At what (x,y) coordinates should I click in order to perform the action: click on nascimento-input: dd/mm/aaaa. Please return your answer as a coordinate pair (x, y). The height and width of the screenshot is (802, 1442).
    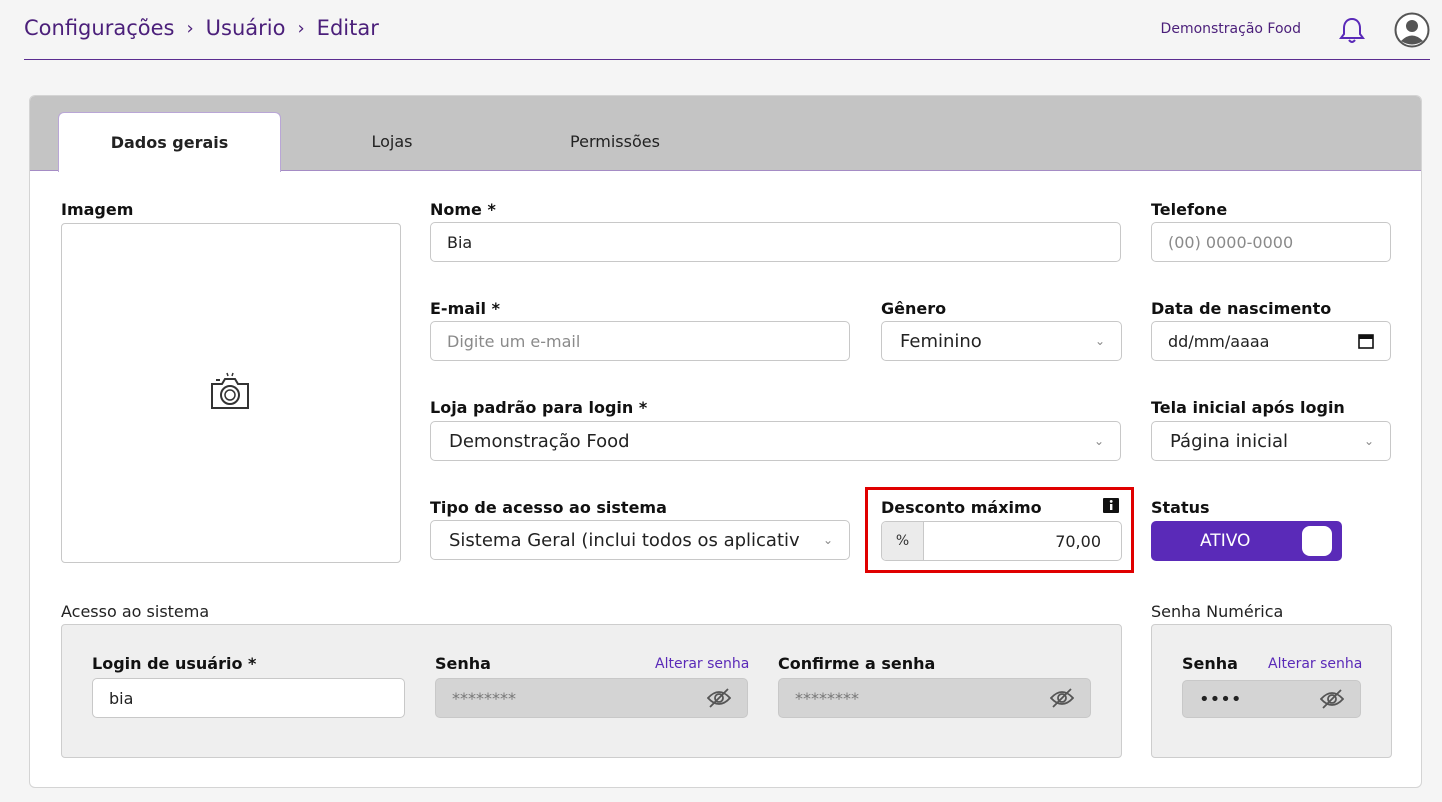
    Looking at the image, I should click on (1271, 341).